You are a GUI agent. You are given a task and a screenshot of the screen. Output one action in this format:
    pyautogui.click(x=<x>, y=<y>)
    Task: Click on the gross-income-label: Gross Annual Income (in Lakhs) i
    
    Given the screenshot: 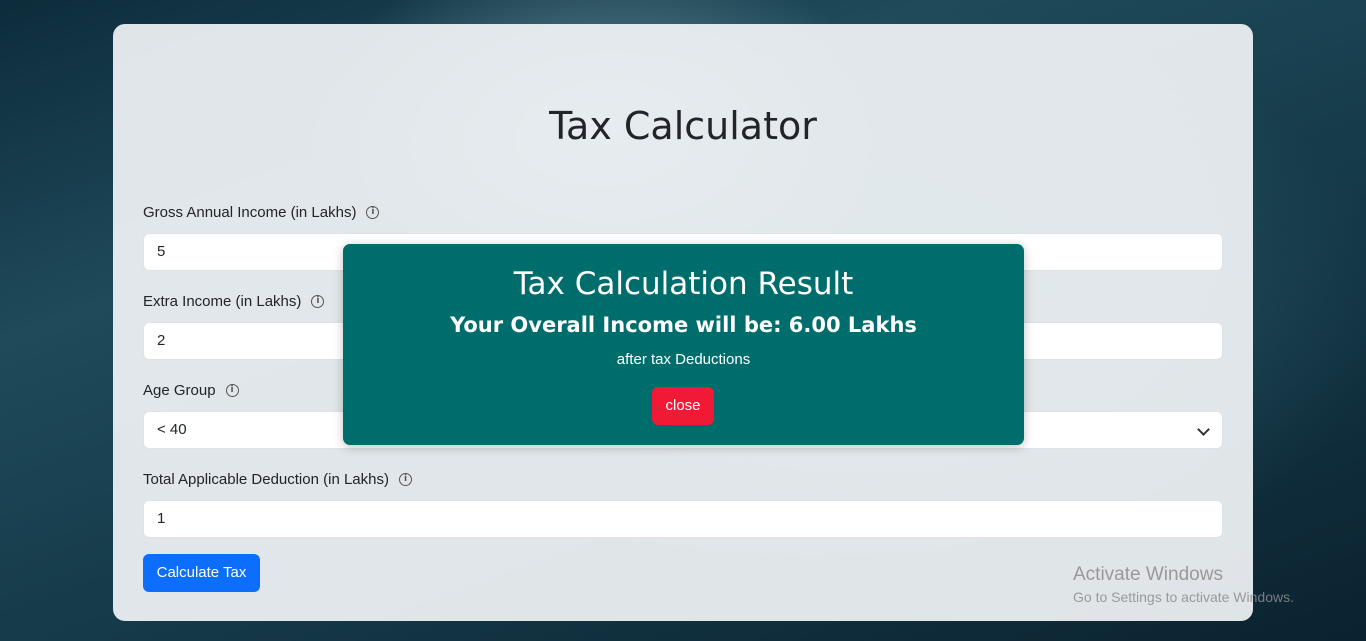 What is the action you would take?
    pyautogui.click(x=261, y=212)
    